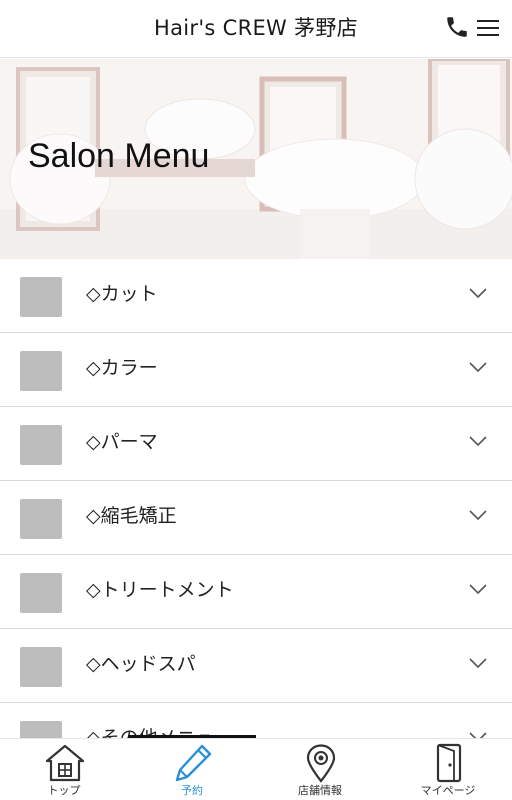  I want to click on menu-item-label: ◇カラー, so click(122, 368).